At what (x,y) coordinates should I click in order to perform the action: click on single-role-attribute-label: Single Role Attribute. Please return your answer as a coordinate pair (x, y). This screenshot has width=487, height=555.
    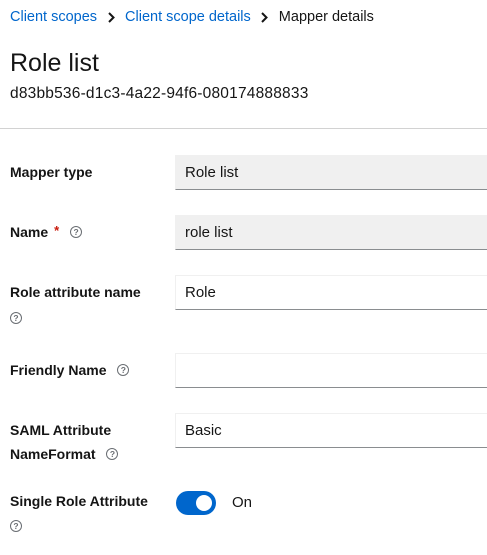
    Looking at the image, I should click on (79, 501).